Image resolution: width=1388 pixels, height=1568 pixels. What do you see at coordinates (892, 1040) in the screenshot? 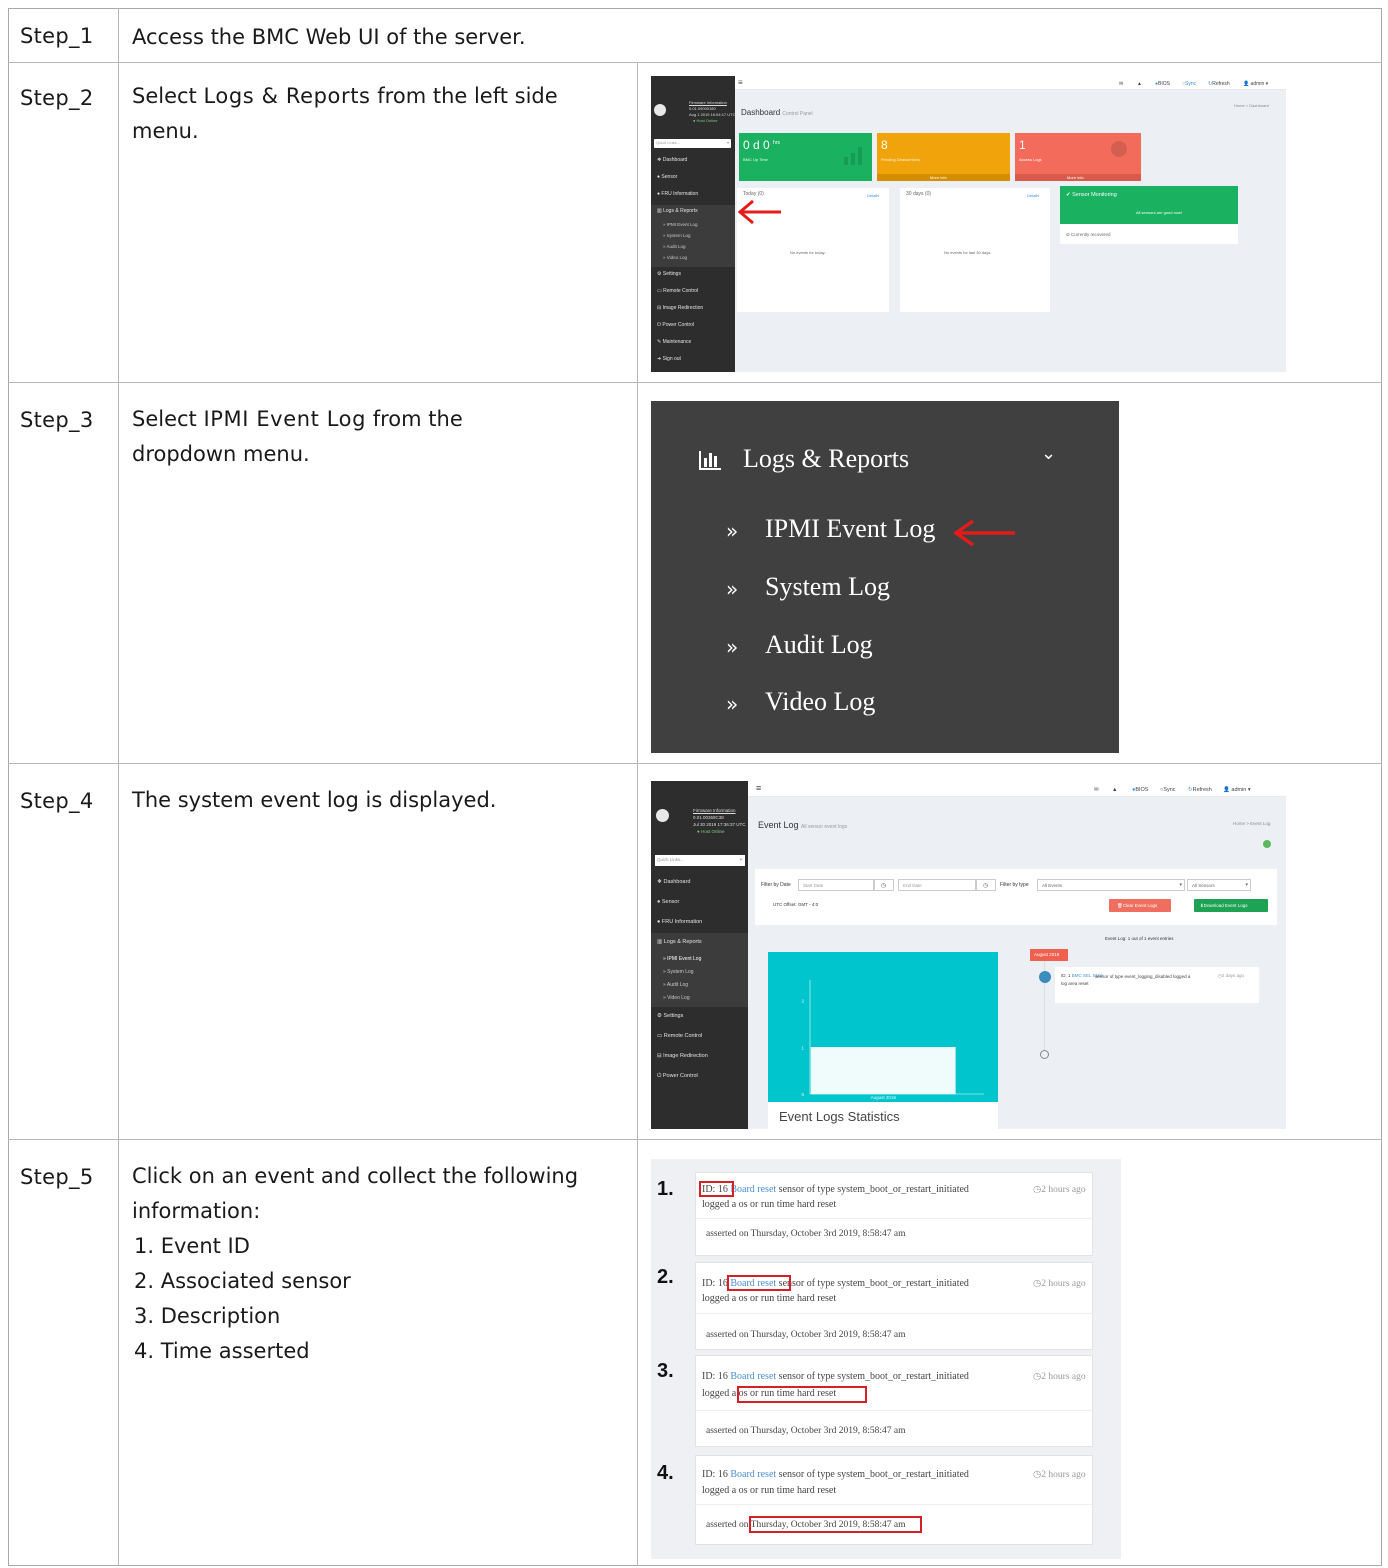
I see `bar-chart: 0 1 2 August 2019` at bounding box center [892, 1040].